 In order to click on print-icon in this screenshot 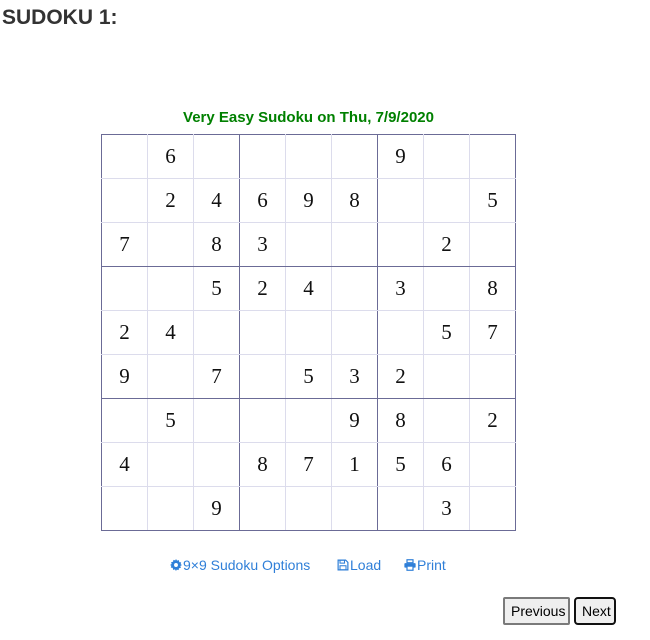, I will do `click(410, 565)`.